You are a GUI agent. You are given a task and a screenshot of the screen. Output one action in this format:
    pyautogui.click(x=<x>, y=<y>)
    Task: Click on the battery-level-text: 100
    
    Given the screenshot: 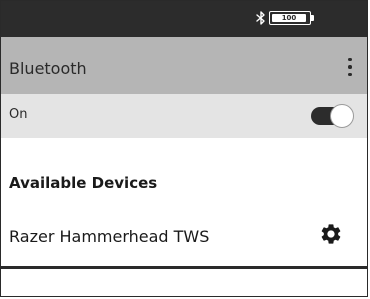 What is the action you would take?
    pyautogui.click(x=289, y=18)
    